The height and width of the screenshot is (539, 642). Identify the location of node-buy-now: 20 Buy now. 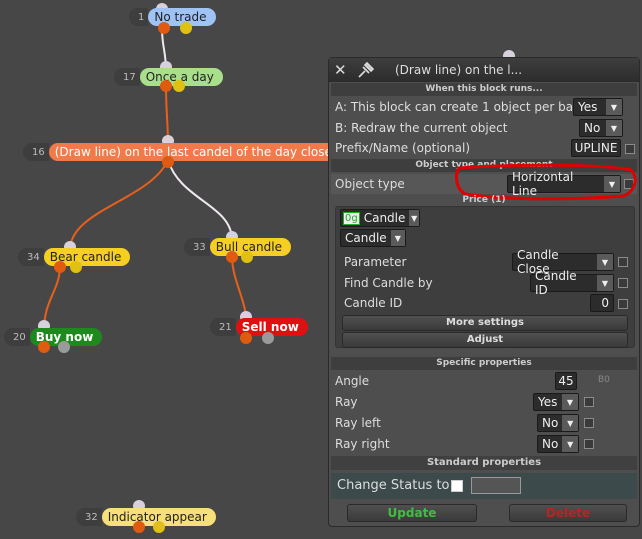
(53, 337).